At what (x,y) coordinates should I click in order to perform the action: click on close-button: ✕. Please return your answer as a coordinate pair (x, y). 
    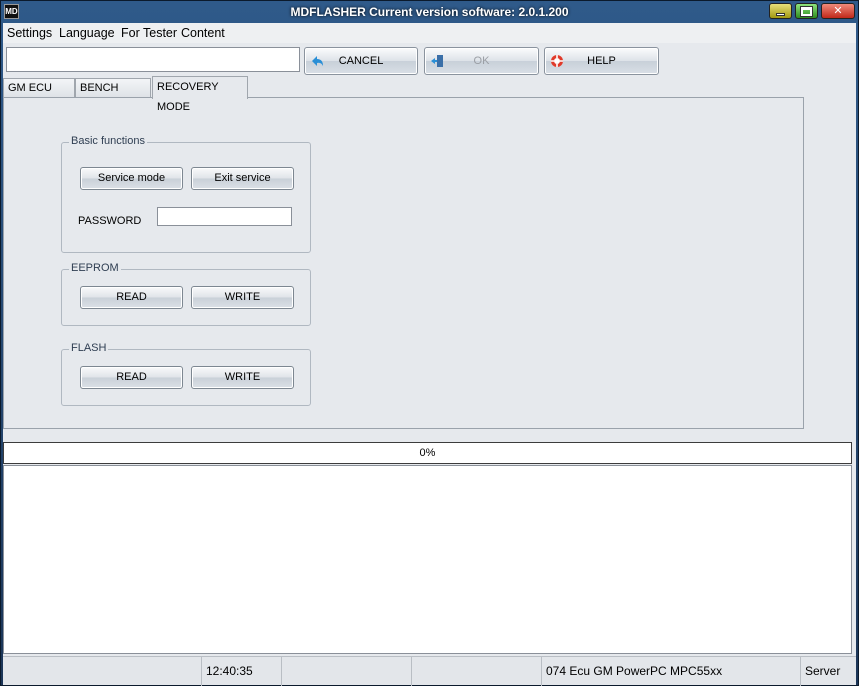
    Looking at the image, I should click on (838, 11).